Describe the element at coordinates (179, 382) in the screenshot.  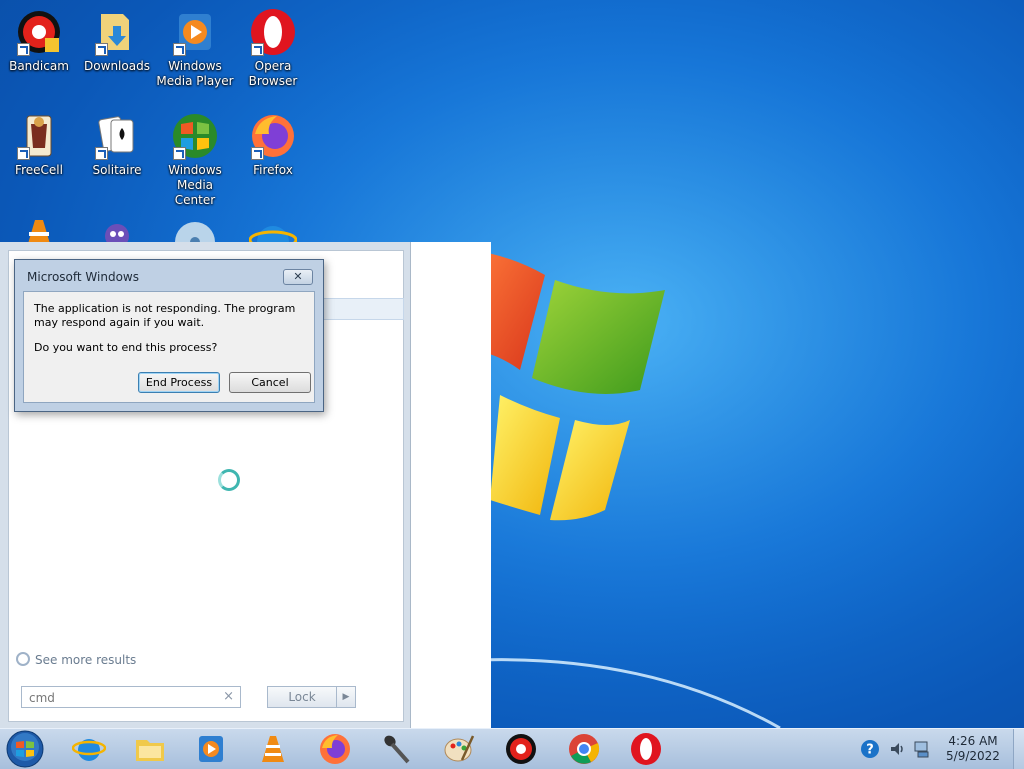
I see `end-process-button: End Process` at that location.